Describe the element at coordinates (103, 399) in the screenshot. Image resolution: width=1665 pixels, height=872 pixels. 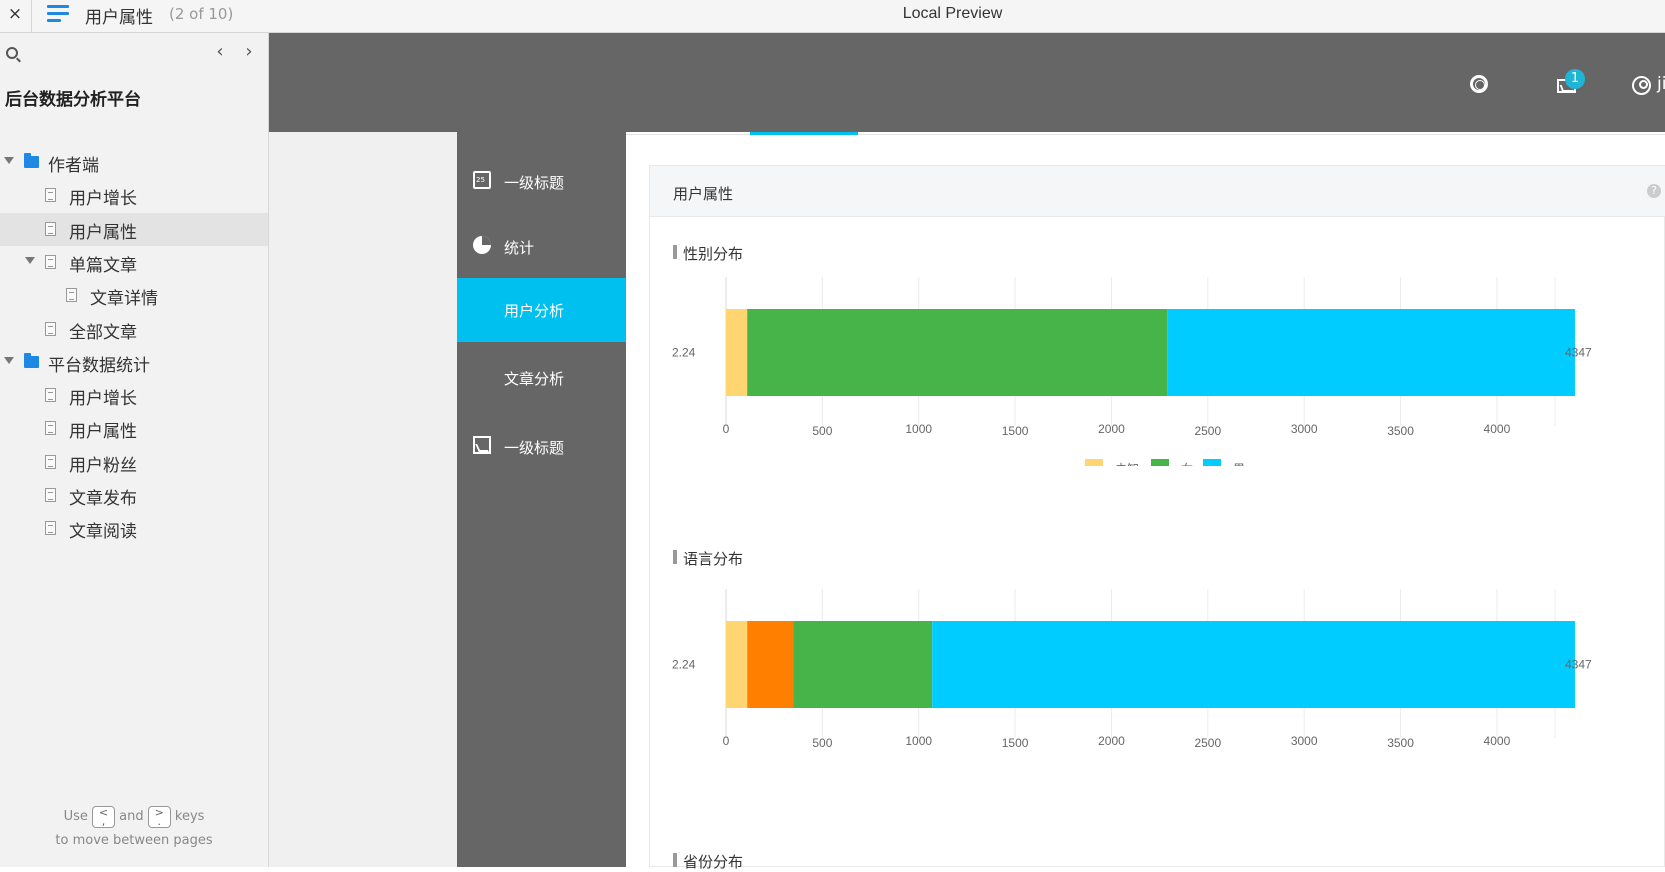
I see `sidebar-item-label: 用户增长` at that location.